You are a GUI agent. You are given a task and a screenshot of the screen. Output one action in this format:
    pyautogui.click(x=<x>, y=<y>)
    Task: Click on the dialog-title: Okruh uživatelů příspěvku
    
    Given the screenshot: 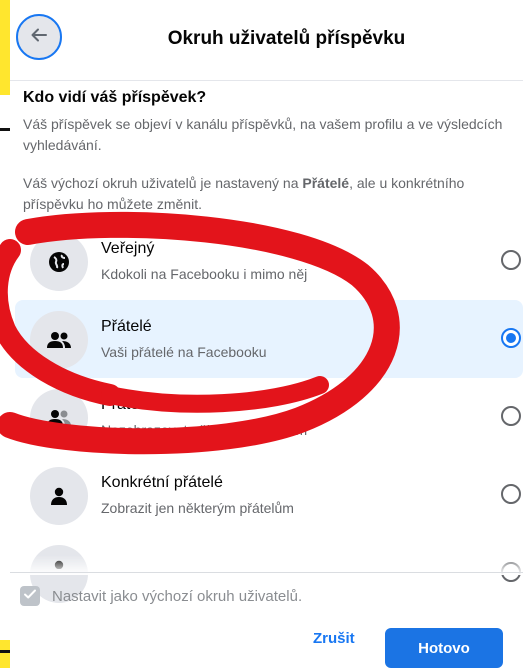 What is the action you would take?
    pyautogui.click(x=286, y=38)
    